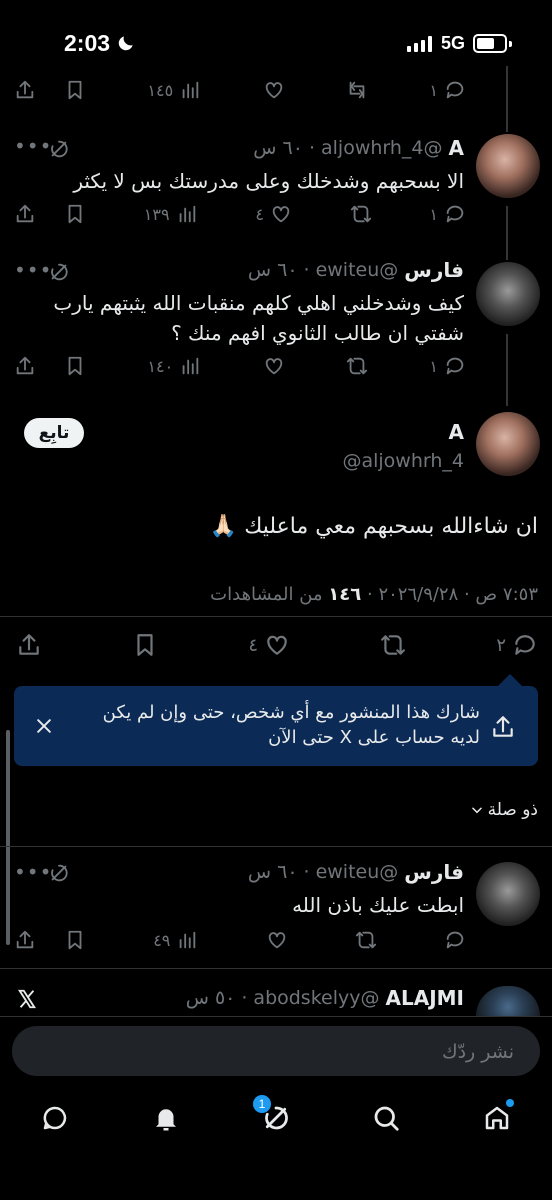  What do you see at coordinates (268, 181) in the screenshot?
I see `tweet-text: الا بسحبهم وشدخلك وعلى مدرستك بس لا يكثر` at bounding box center [268, 181].